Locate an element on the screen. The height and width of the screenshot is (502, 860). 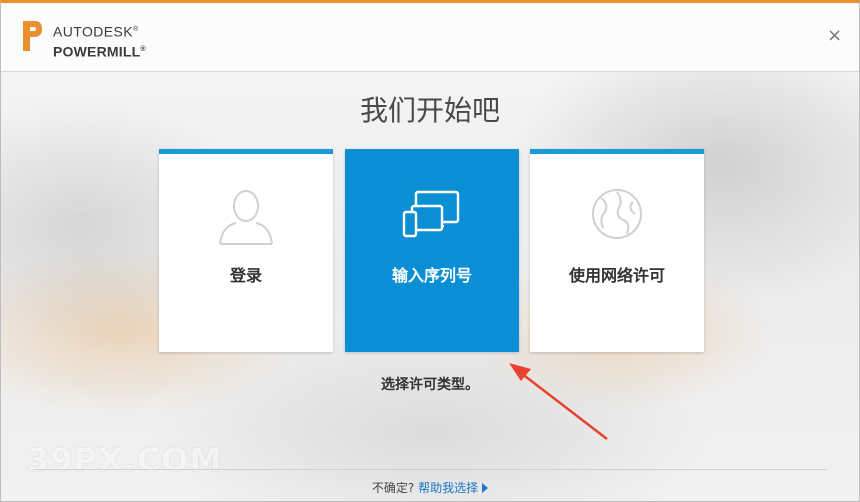
footer: 不确定? 帮助我选择 is located at coordinates (430, 487).